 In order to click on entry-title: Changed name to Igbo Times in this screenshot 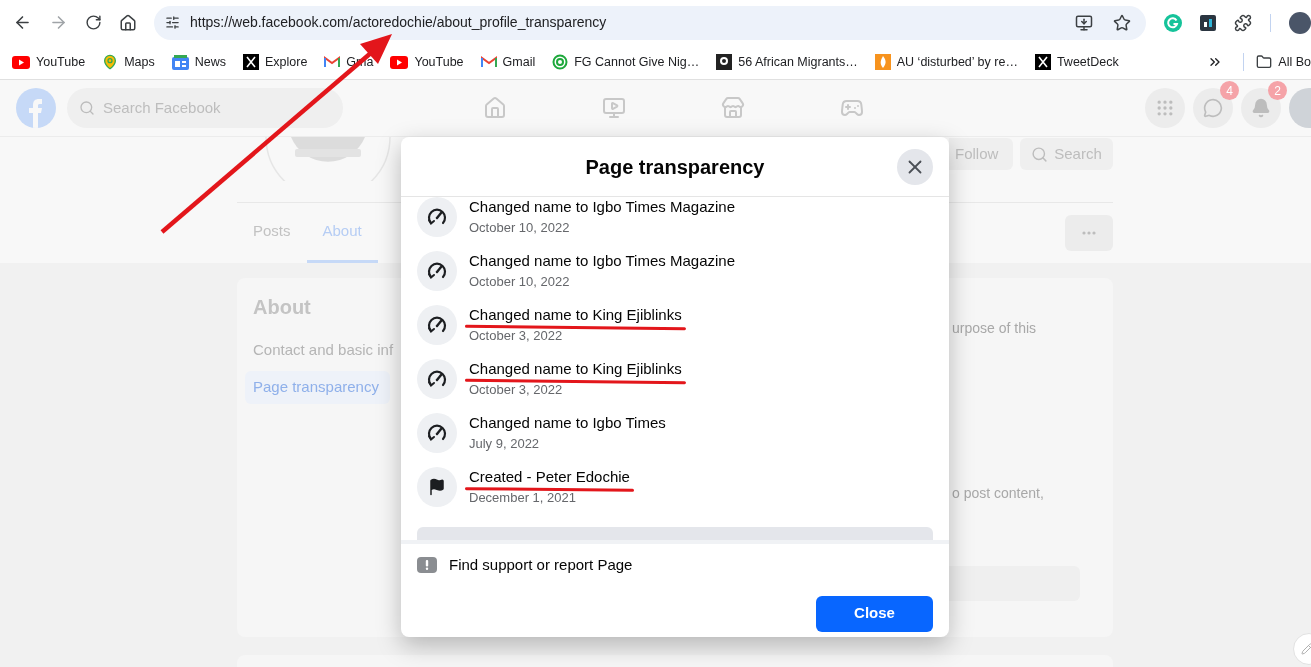, I will do `click(567, 423)`.